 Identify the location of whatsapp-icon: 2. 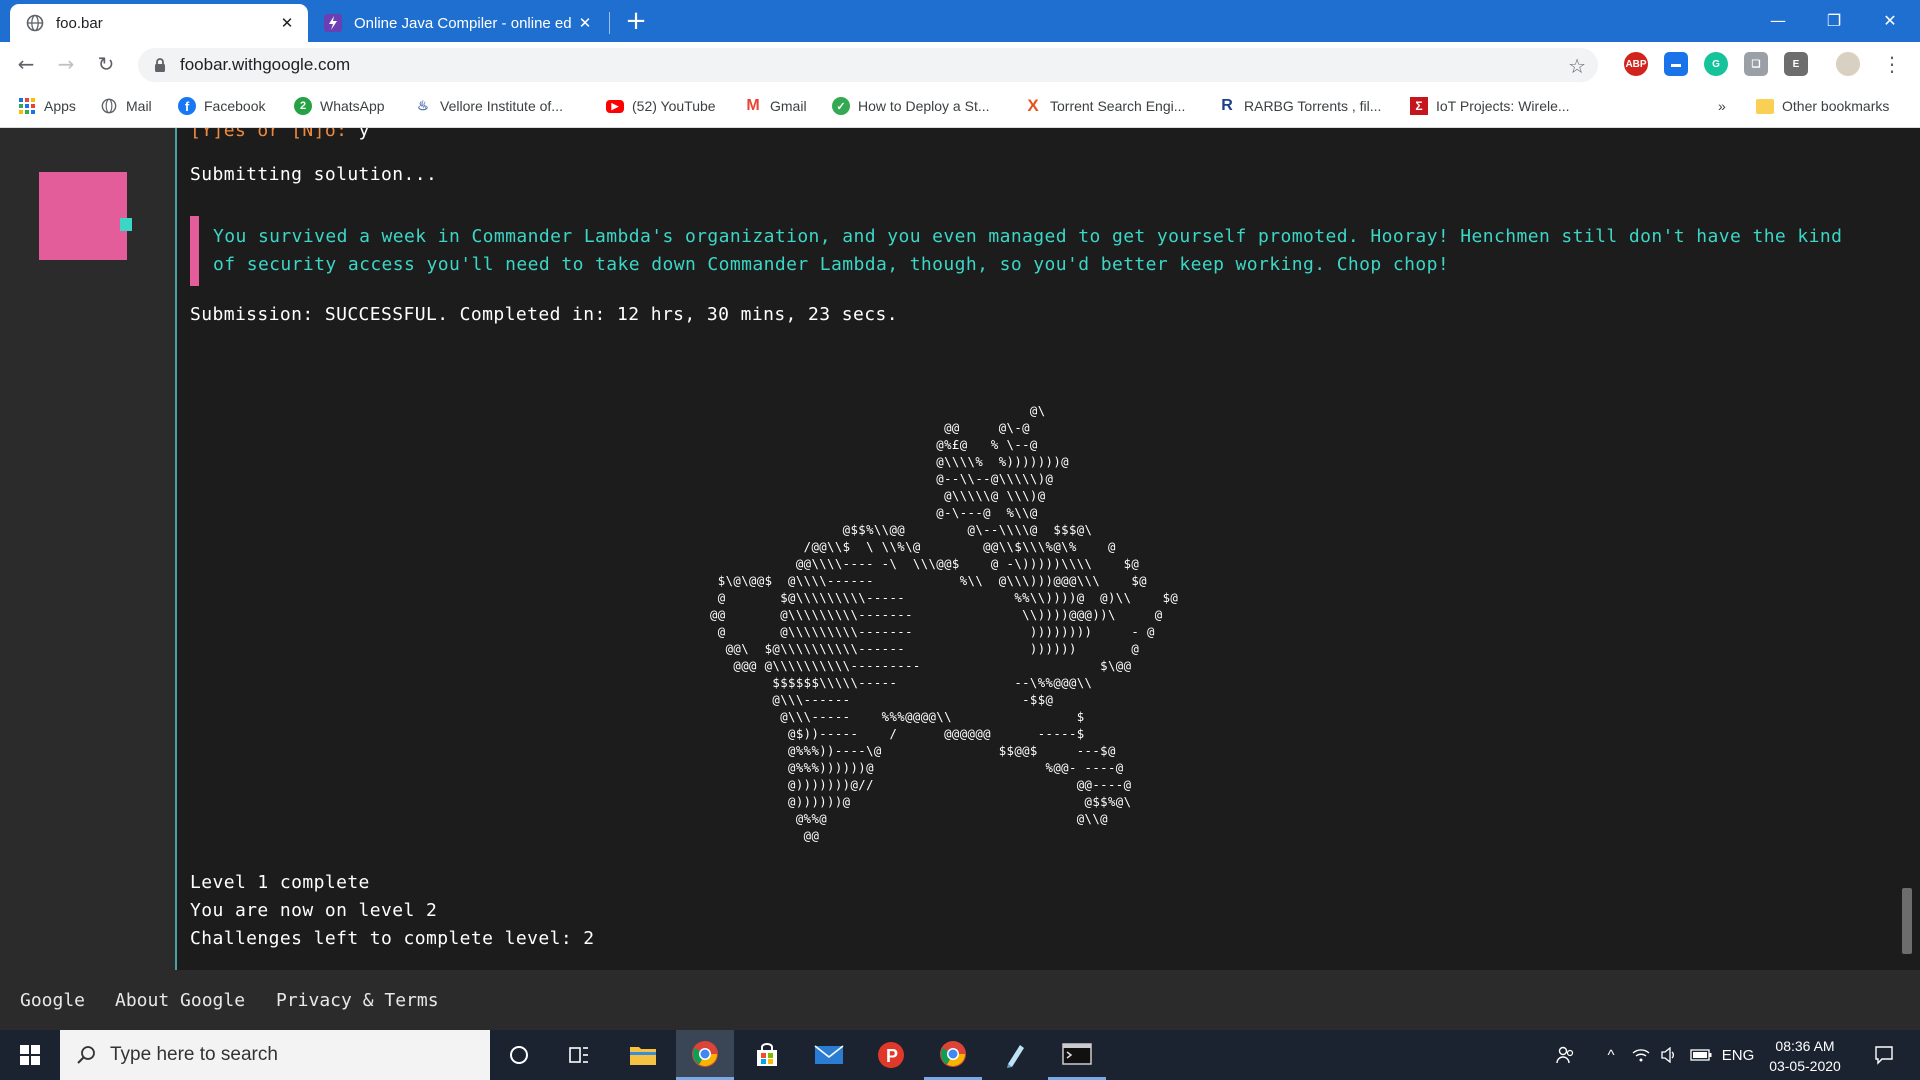
(303, 106).